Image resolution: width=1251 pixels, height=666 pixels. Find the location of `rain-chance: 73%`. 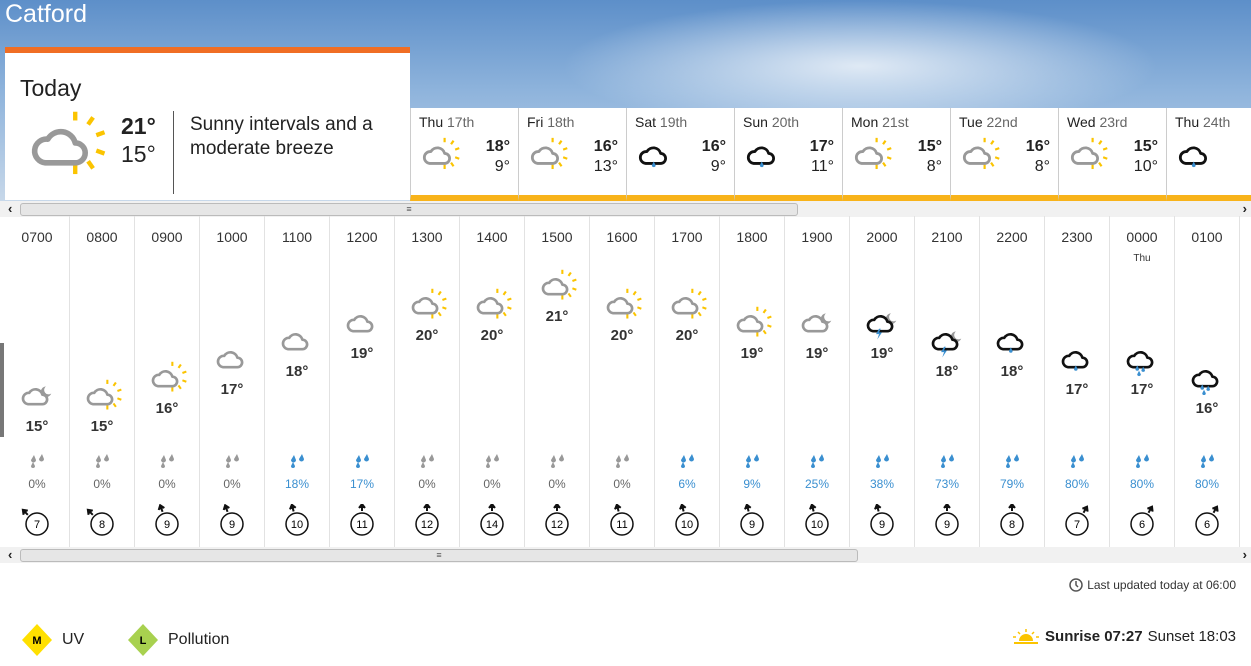

rain-chance: 73% is located at coordinates (947, 484).